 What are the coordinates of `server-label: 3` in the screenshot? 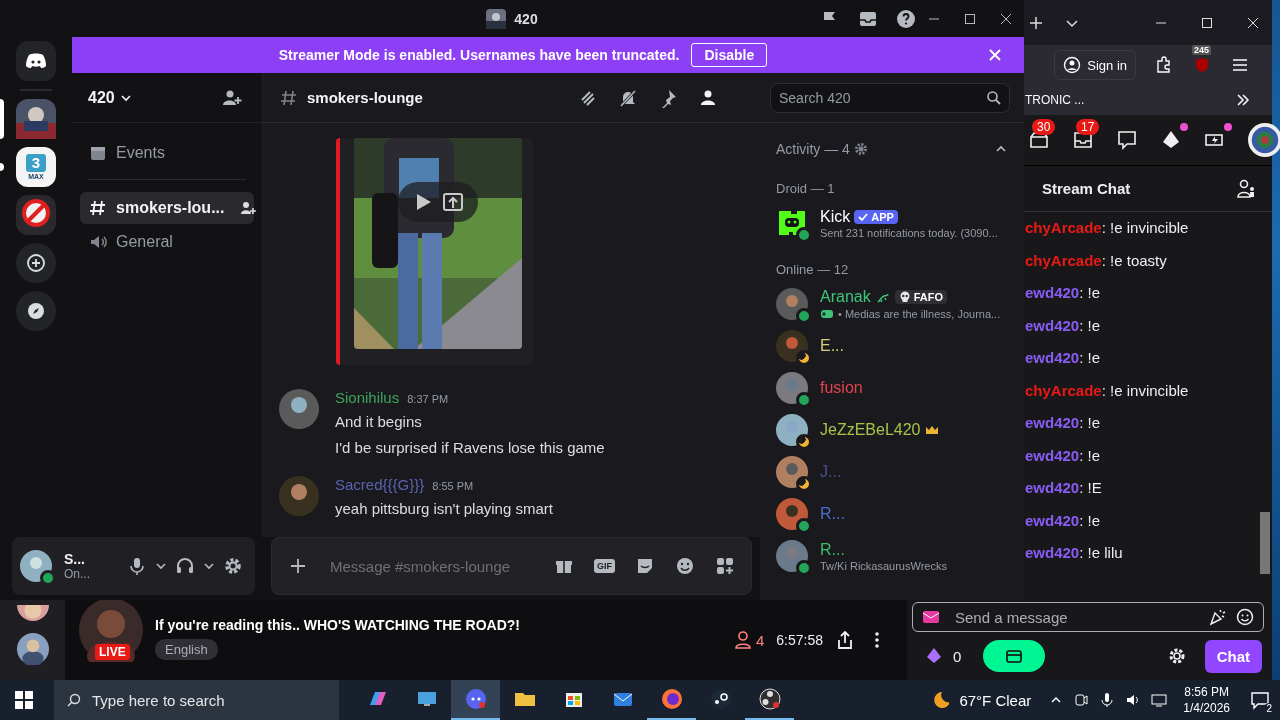 It's located at (36, 162).